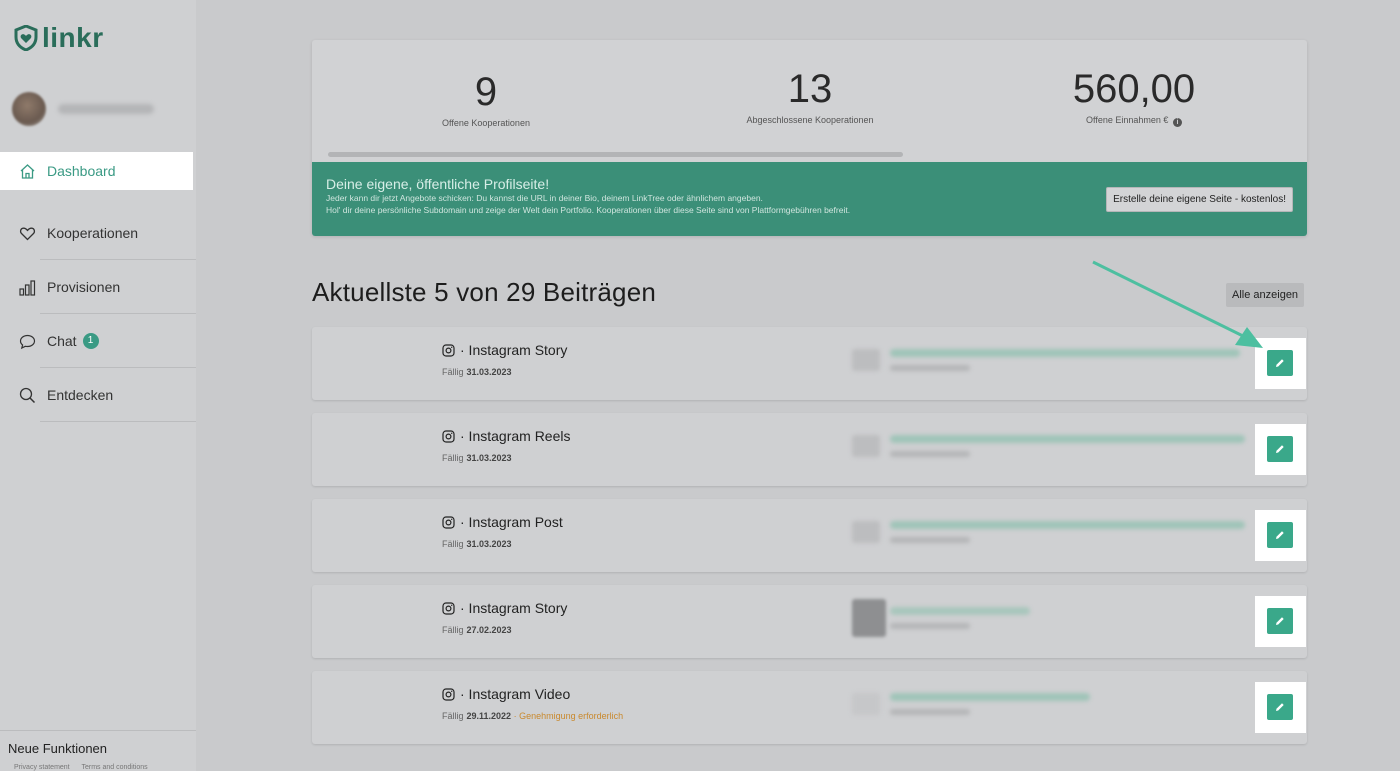 Image resolution: width=1400 pixels, height=771 pixels. I want to click on due-date: 29.11.2022, so click(489, 716).